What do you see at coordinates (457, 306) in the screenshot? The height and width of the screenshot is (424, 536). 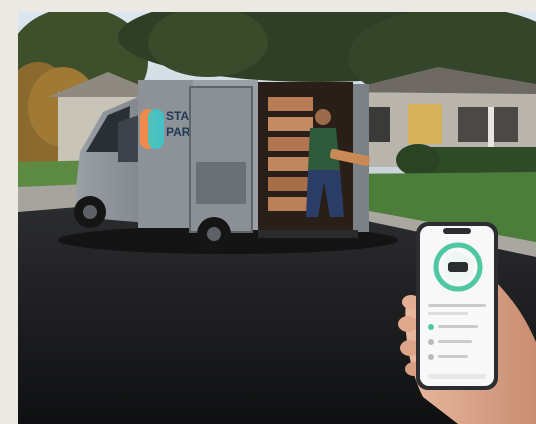 I see `smartphone` at bounding box center [457, 306].